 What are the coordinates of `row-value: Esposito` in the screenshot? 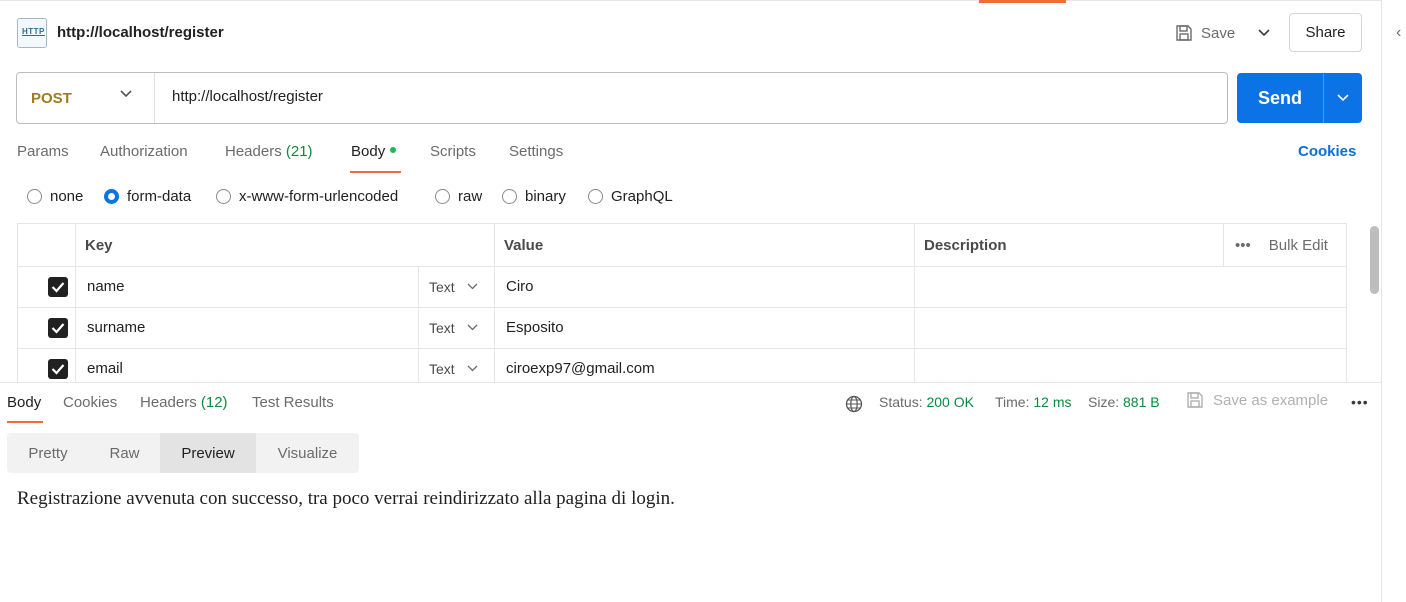 It's located at (535, 327).